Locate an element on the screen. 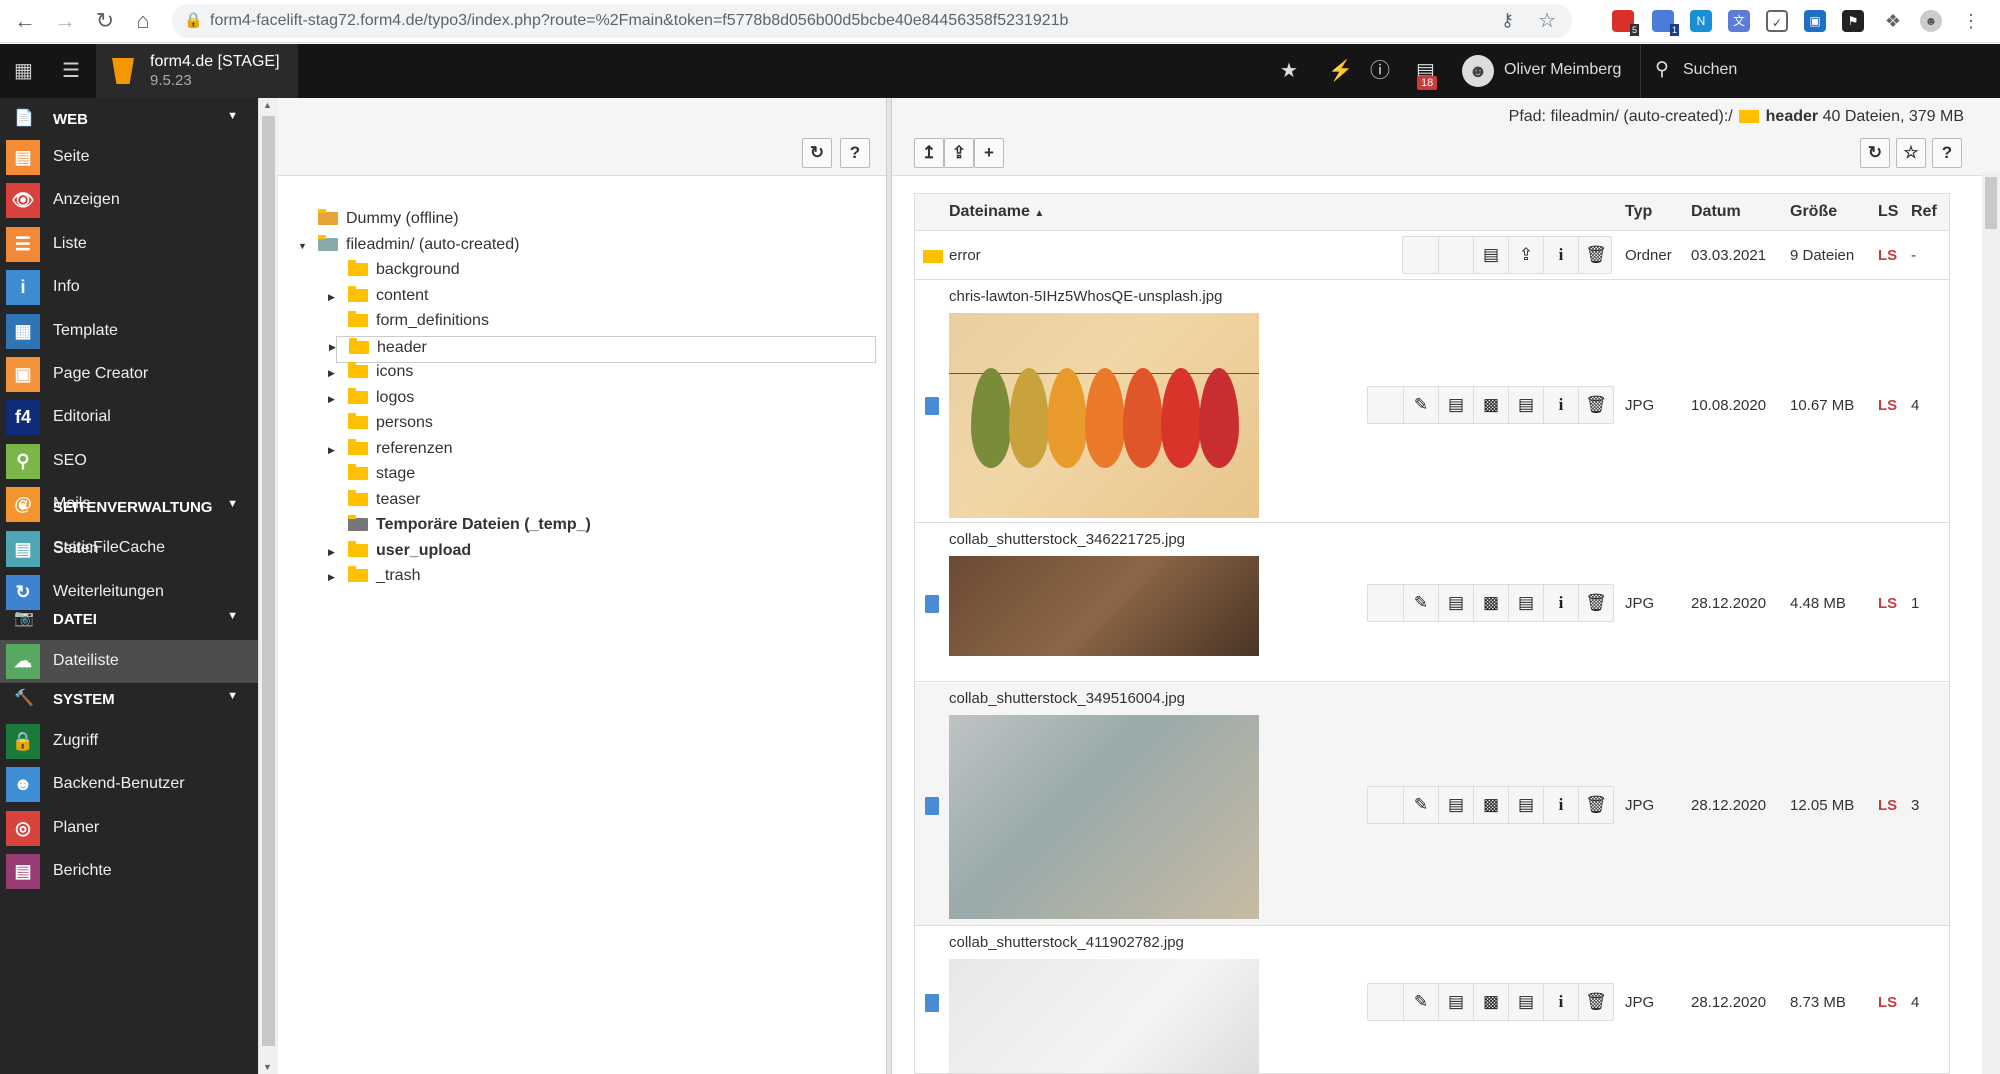  menu-item-anzeigen: 👁 Anzeigen is located at coordinates (129, 200).